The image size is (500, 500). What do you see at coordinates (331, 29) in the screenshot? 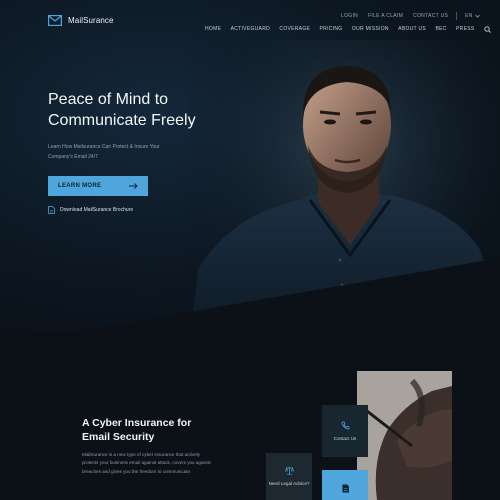
I see `nav-item-pricing: PRICING` at bounding box center [331, 29].